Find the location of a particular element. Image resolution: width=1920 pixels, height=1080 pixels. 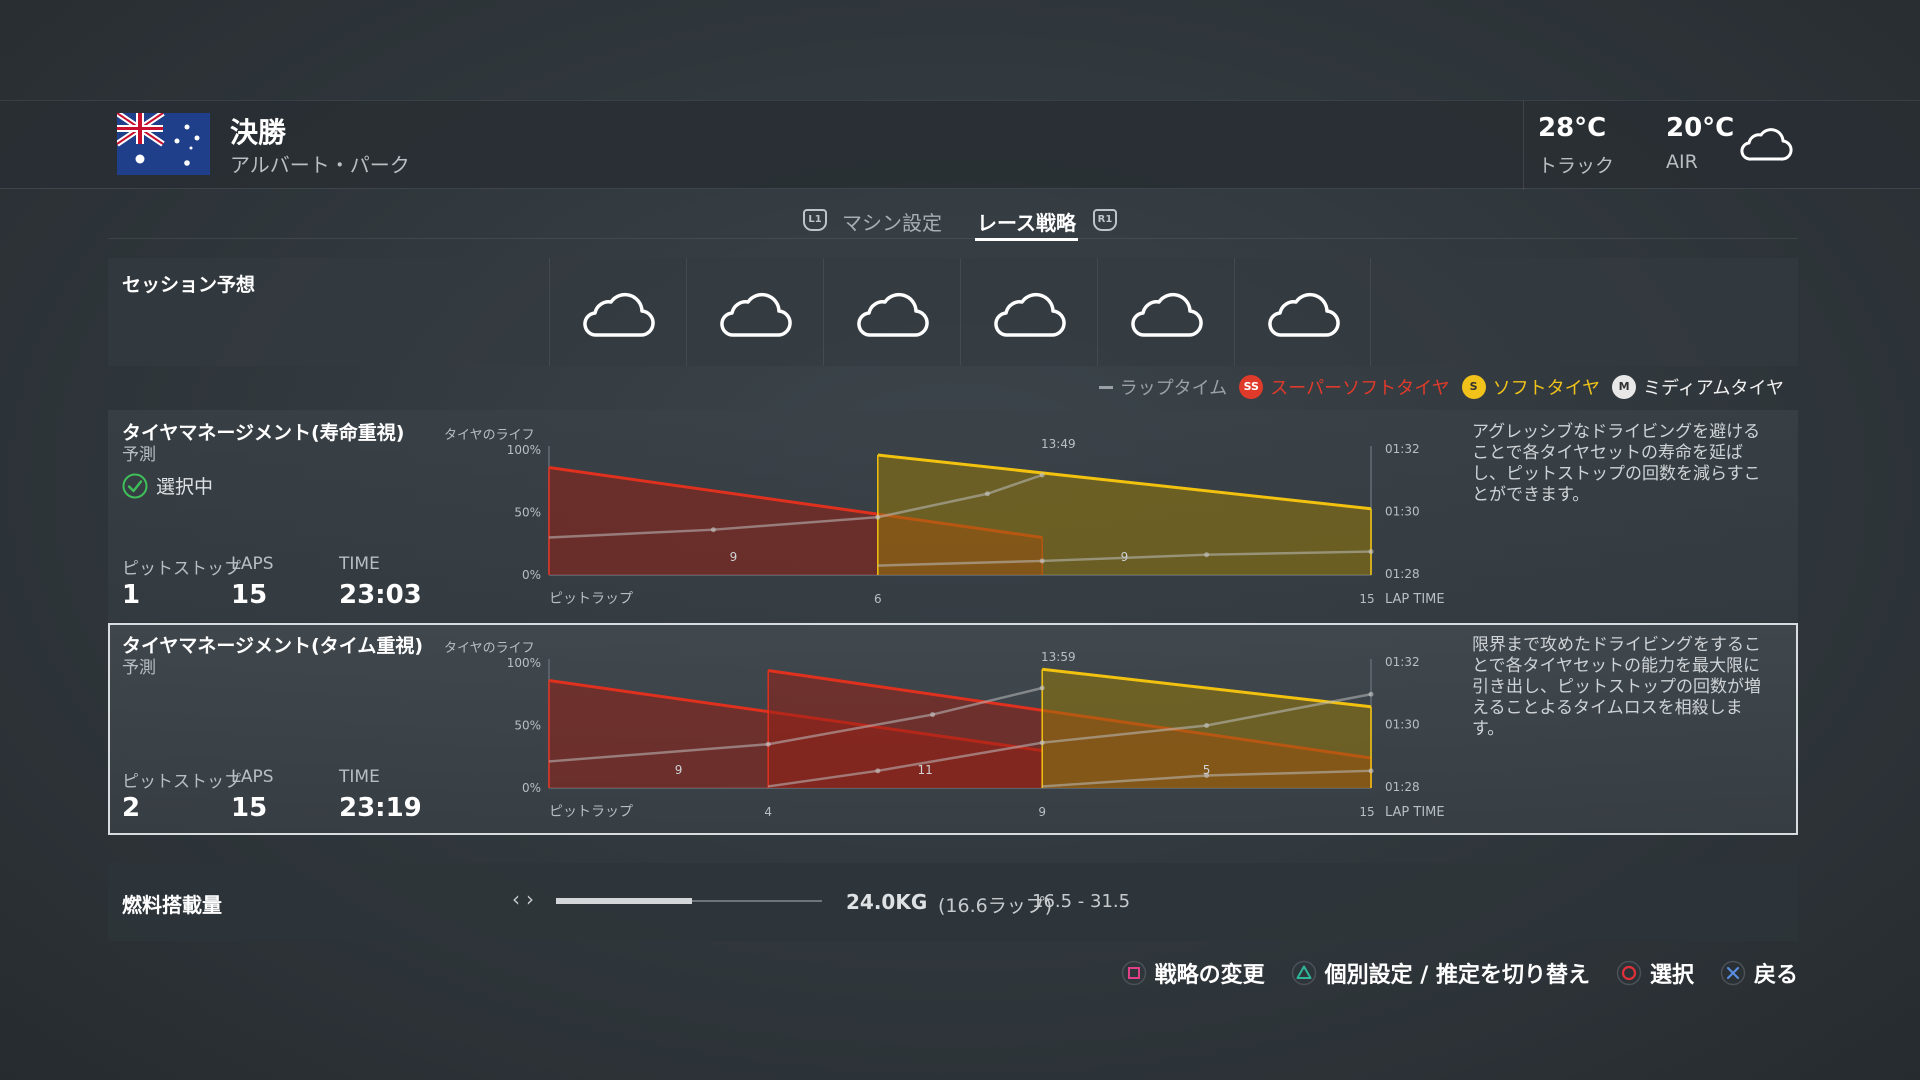

legend-medium-label: ミディアムタイヤ is located at coordinates (1713, 388).